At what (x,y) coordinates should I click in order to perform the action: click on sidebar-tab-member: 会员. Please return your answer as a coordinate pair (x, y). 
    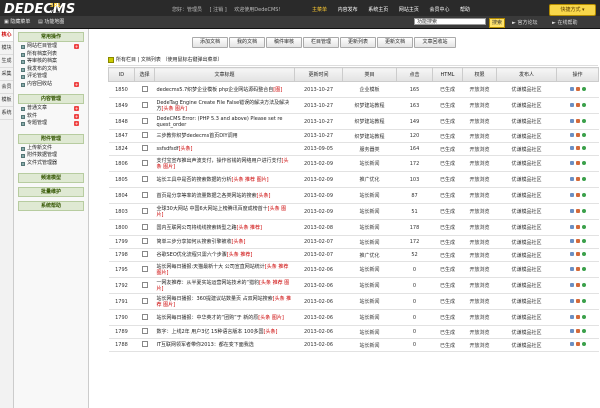
    Looking at the image, I should click on (6, 87).